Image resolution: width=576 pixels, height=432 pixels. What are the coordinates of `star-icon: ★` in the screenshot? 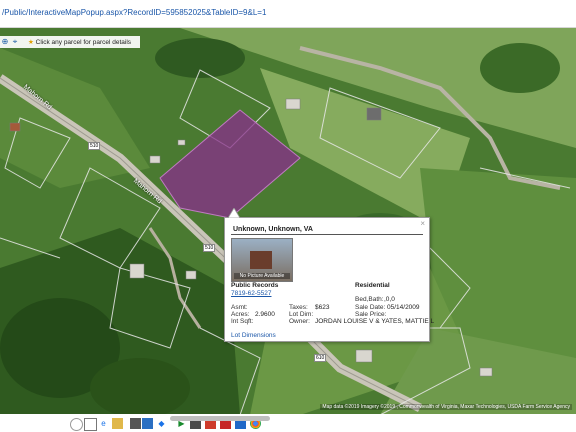 It's located at (31, 42).